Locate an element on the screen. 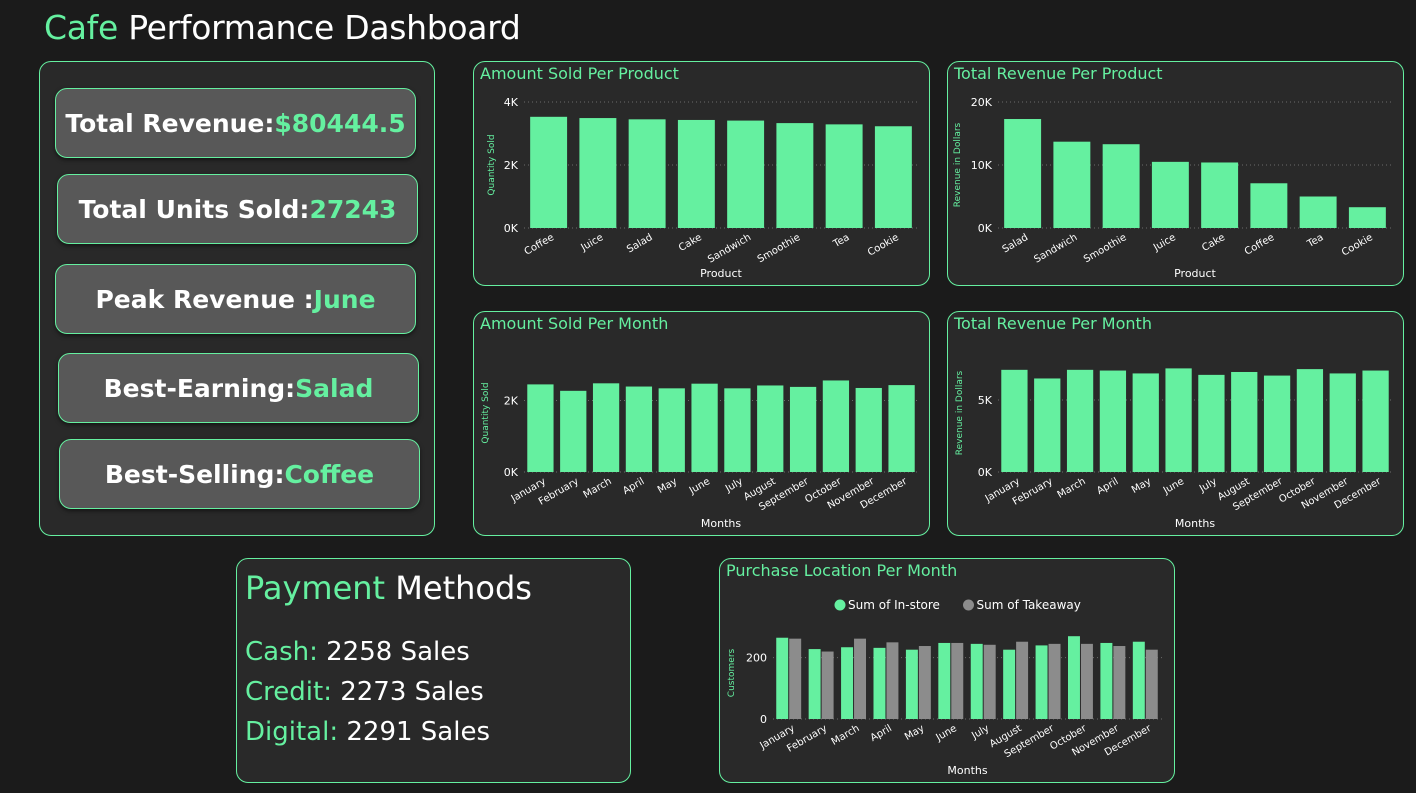 The height and width of the screenshot is (793, 1416). payment-label: Digital: is located at coordinates (292, 732).